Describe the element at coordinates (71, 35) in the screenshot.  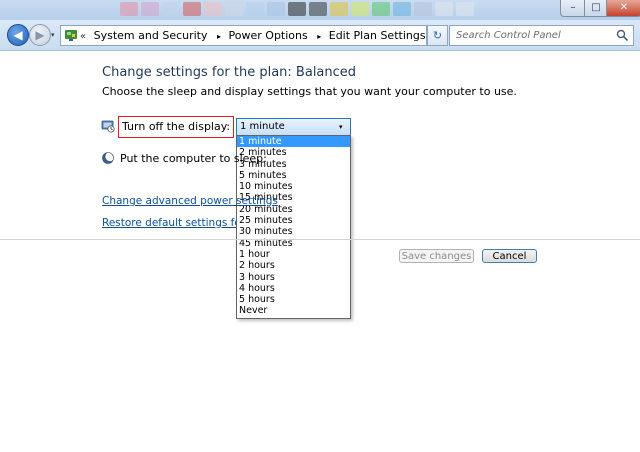
I see `control-panel-icon` at that location.